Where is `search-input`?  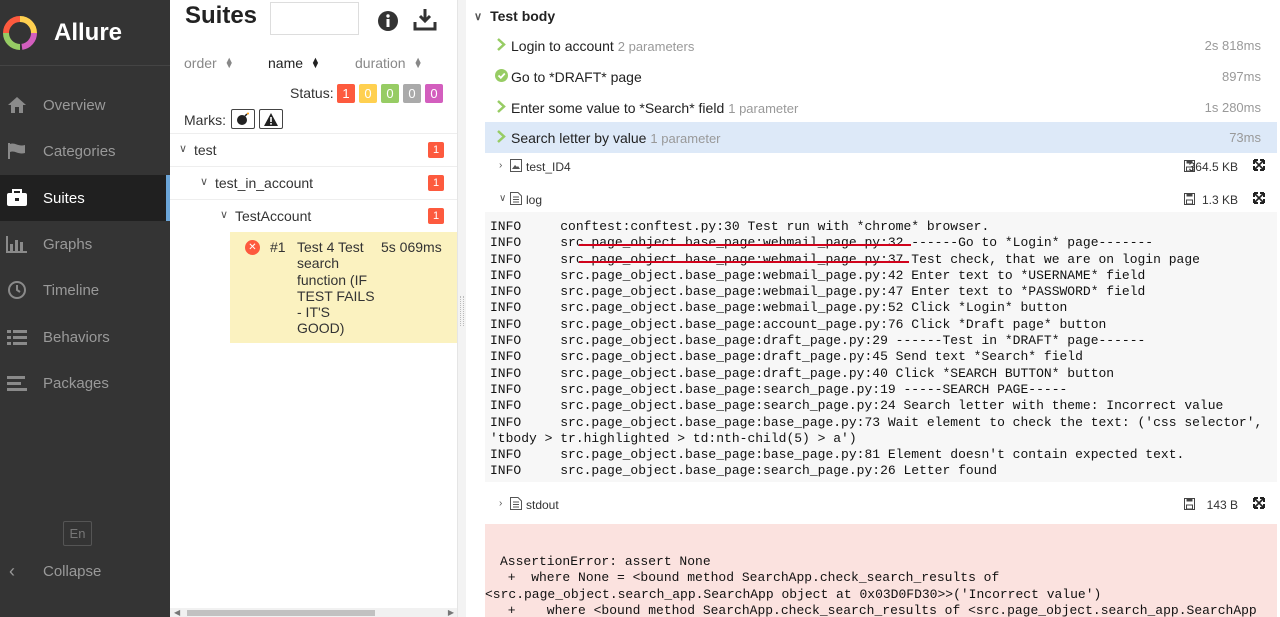 search-input is located at coordinates (314, 18).